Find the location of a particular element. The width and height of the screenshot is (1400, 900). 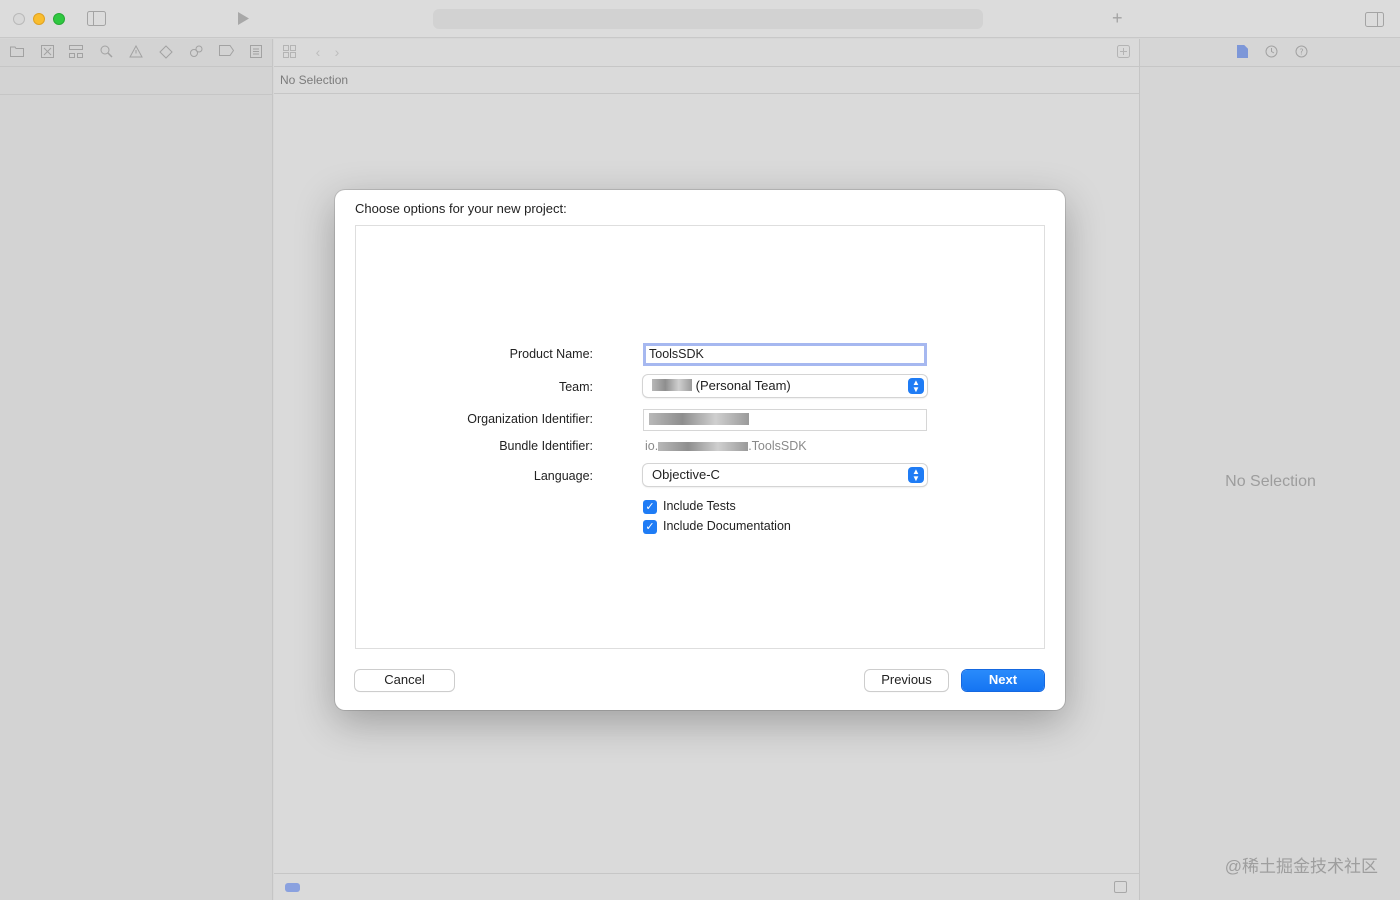

back-chevron-icon: ‹ is located at coordinates (318, 52).